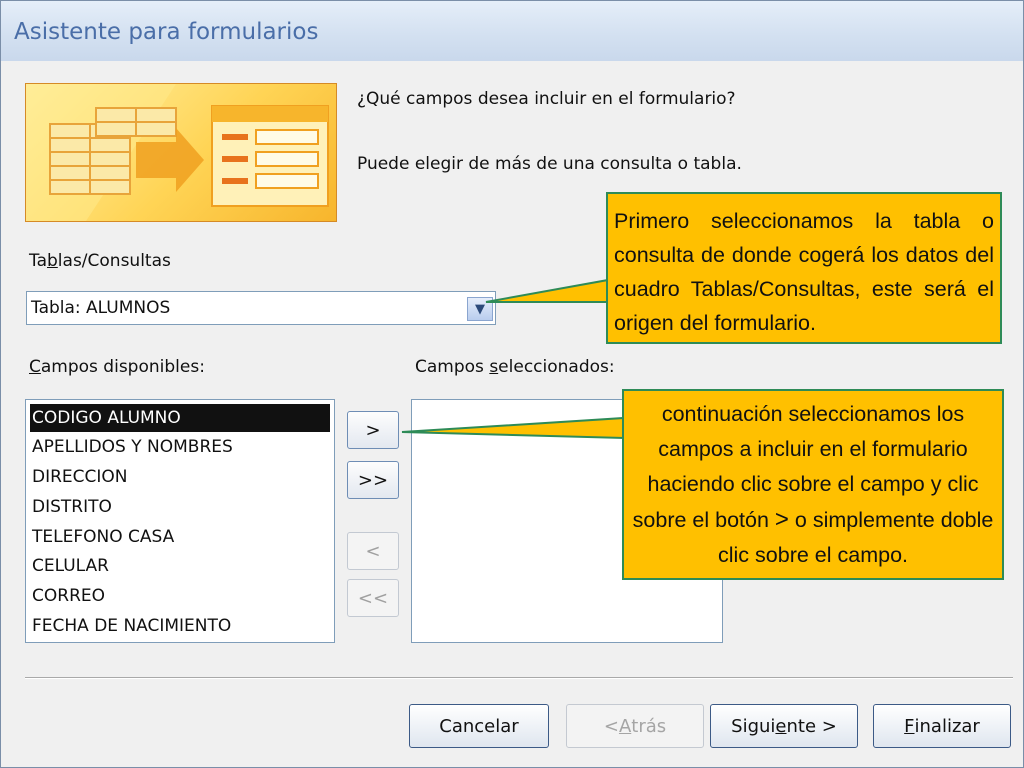 The width and height of the screenshot is (1024, 768). What do you see at coordinates (513, 359) in the screenshot?
I see `callout-pointers` at bounding box center [513, 359].